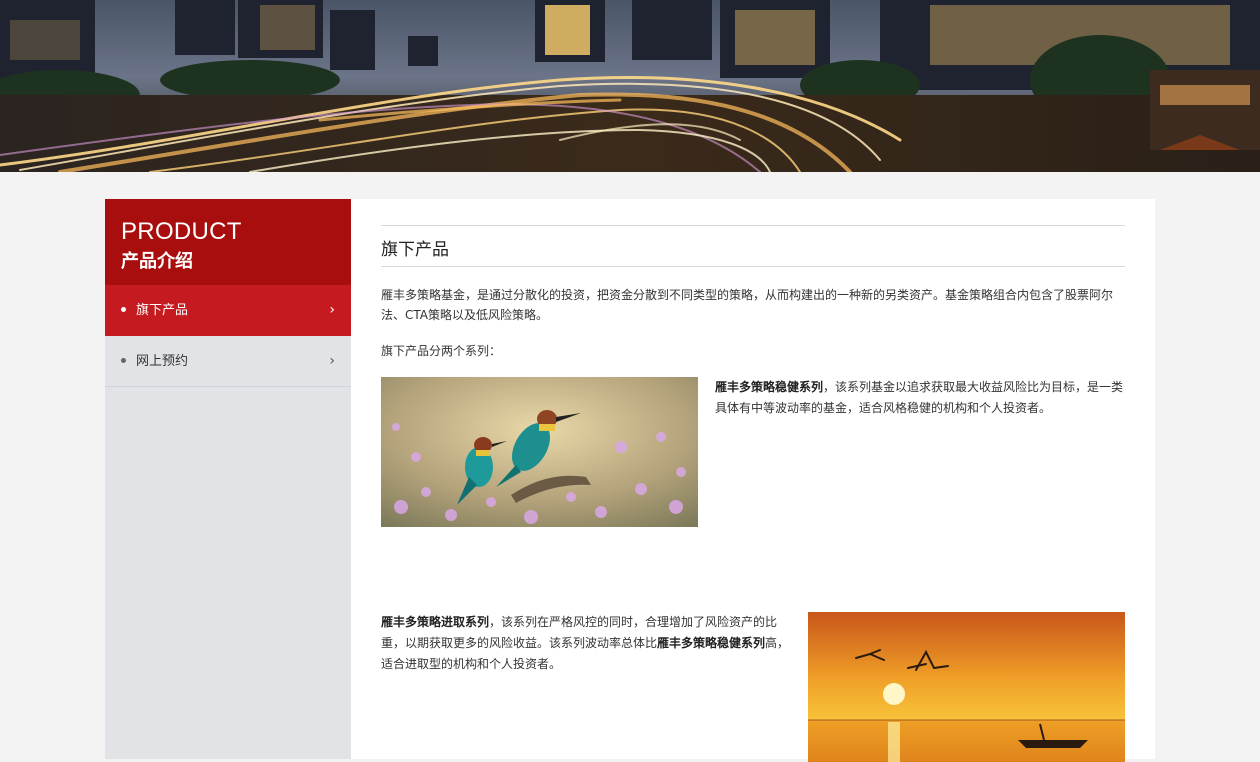  I want to click on sidebar: PRODUCT 产品介绍 旗下产品 › 网上预约 ›, so click(228, 479).